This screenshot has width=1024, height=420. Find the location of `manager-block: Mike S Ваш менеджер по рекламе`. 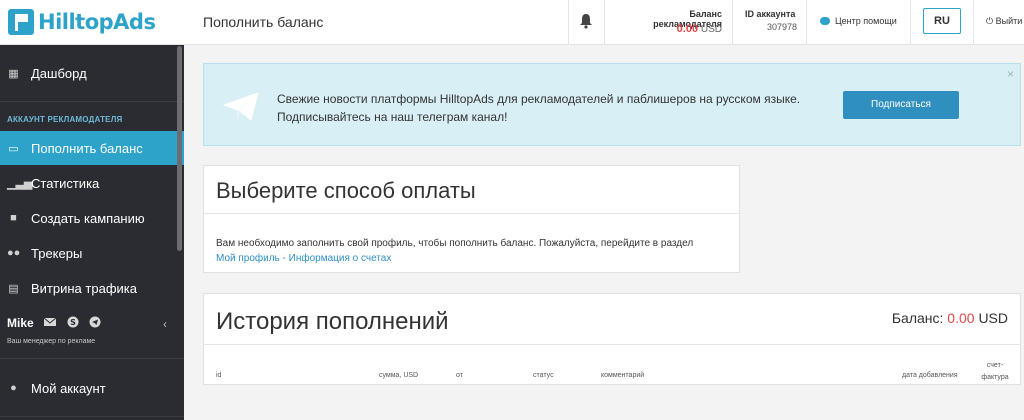

manager-block: Mike S Ваш менеджер по рекламе is located at coordinates (92, 329).